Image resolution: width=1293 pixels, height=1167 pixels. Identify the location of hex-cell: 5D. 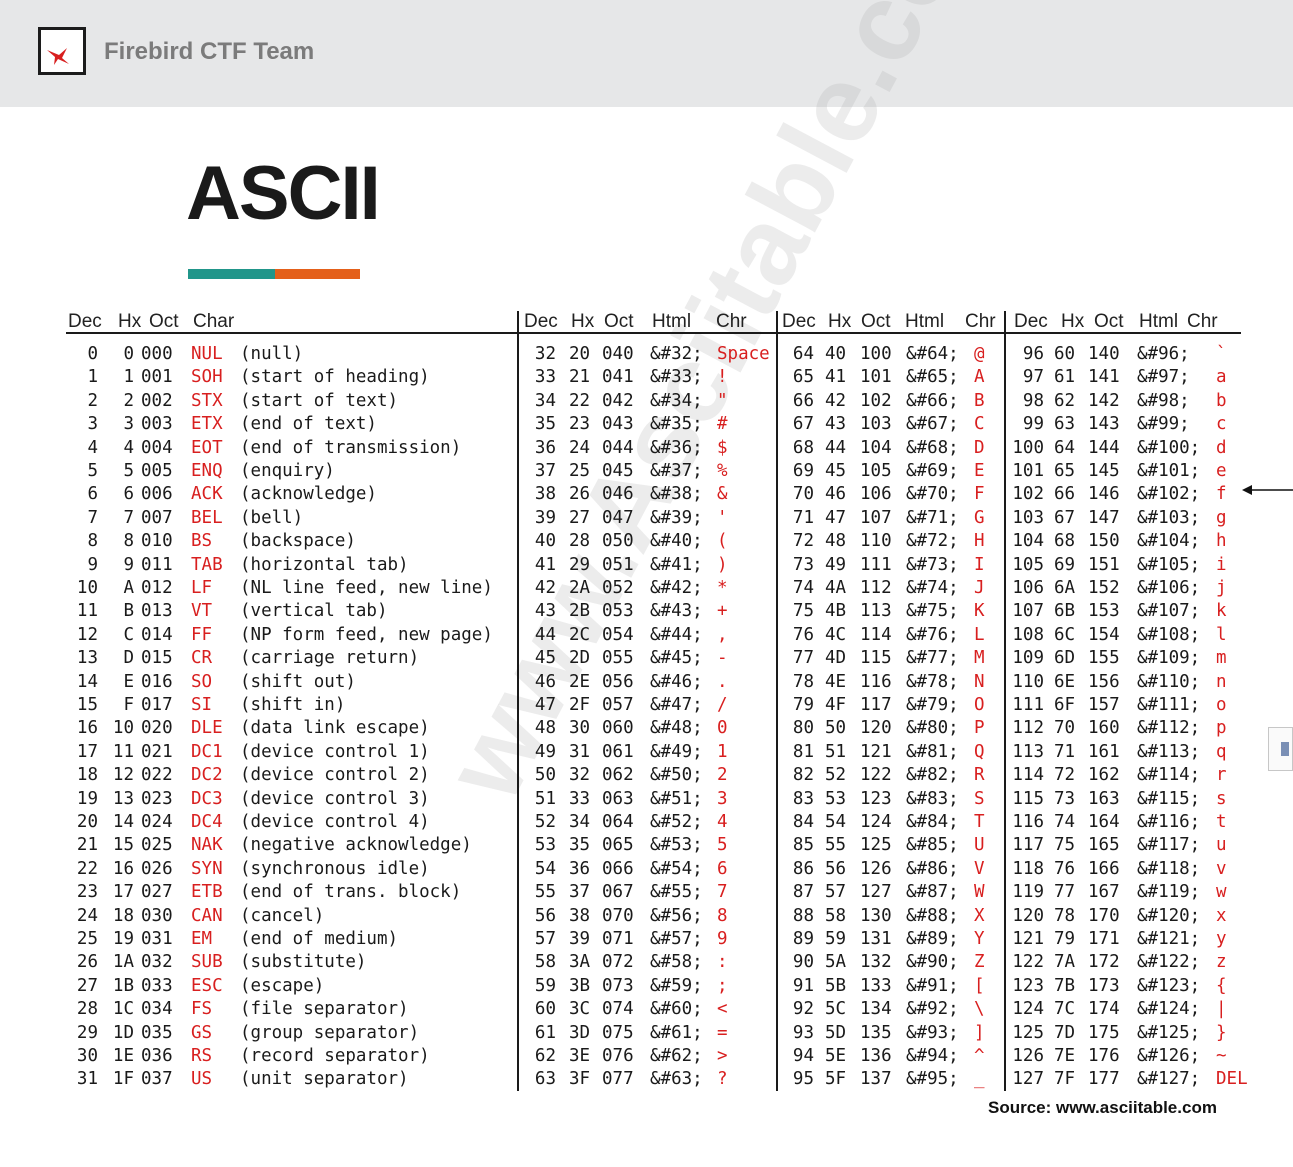
(836, 1032).